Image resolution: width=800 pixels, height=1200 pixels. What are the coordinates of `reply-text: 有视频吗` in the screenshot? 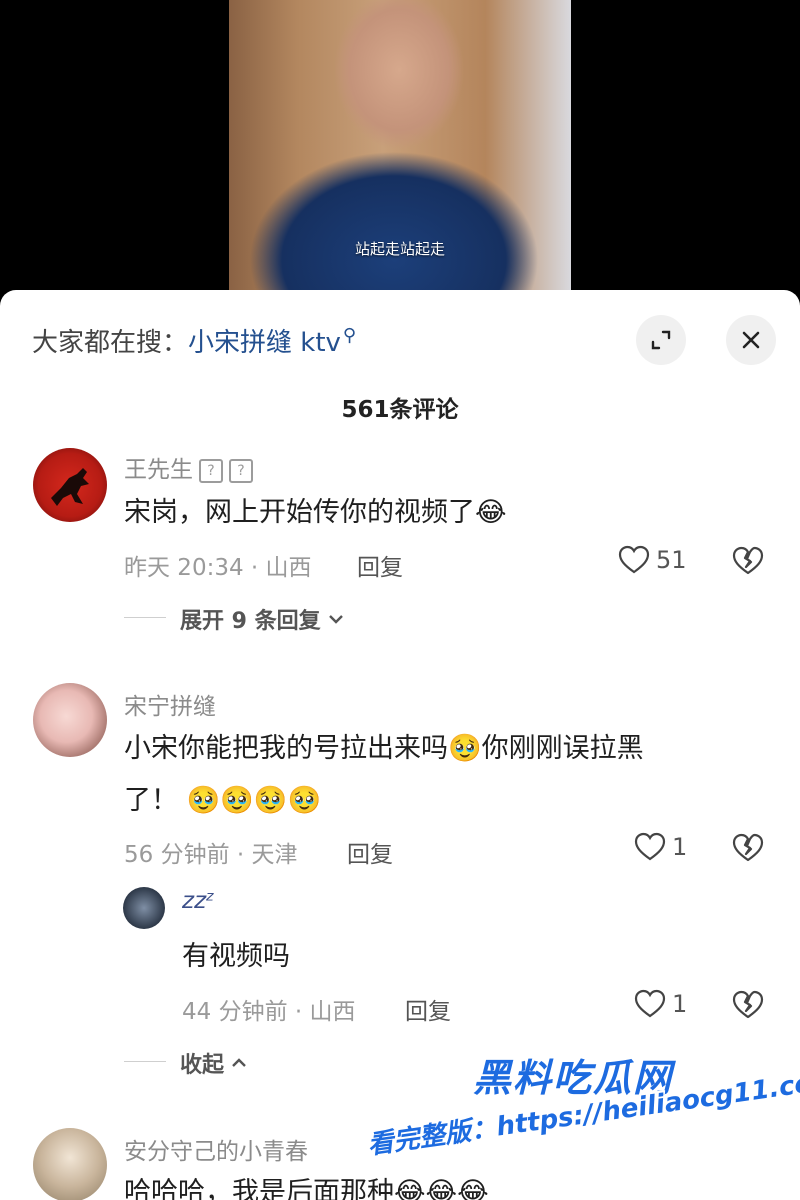 It's located at (236, 956).